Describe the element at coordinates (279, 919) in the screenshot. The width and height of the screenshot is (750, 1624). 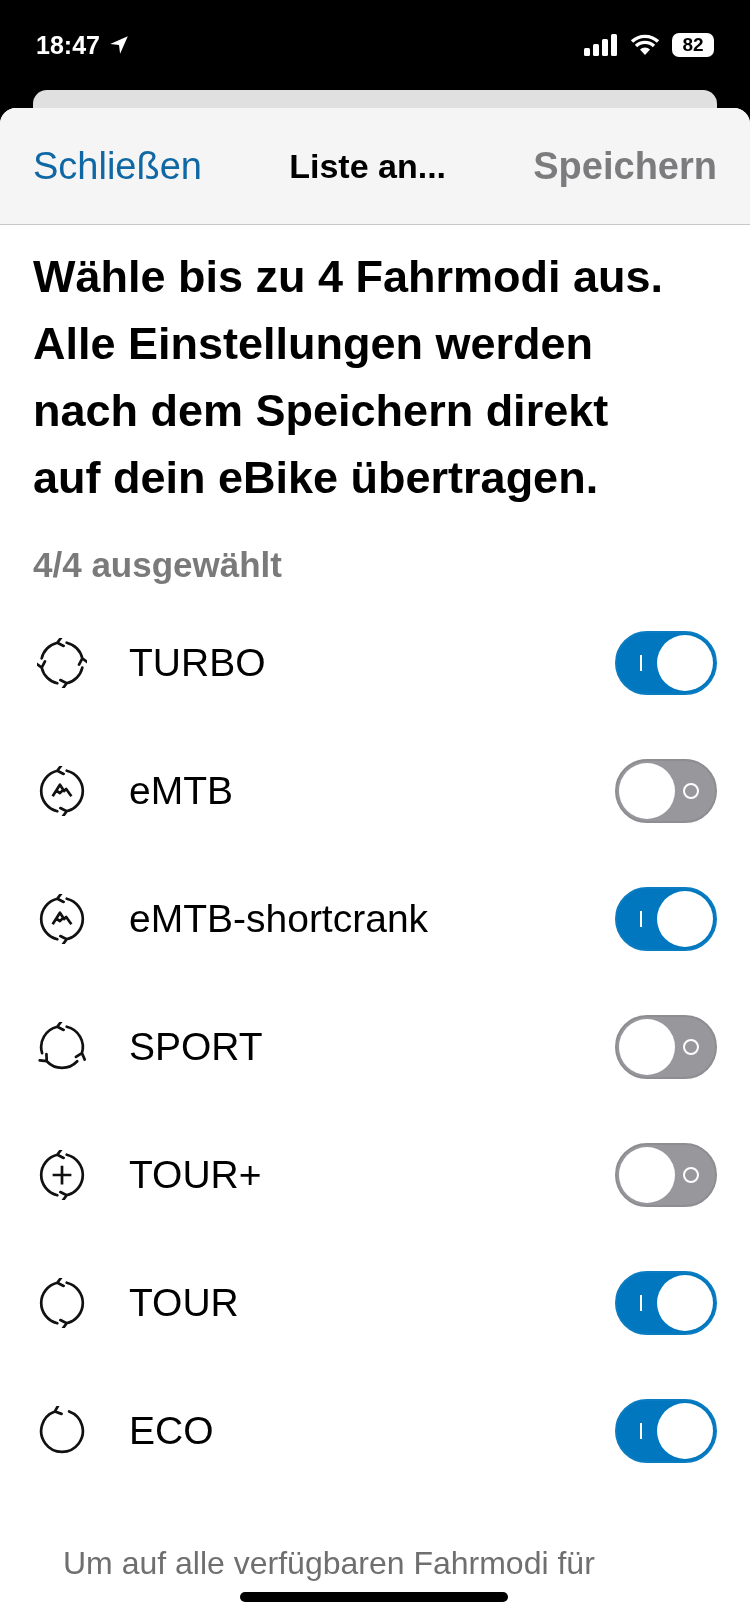
I see `mode-label: eMTB-shortcrank` at that location.